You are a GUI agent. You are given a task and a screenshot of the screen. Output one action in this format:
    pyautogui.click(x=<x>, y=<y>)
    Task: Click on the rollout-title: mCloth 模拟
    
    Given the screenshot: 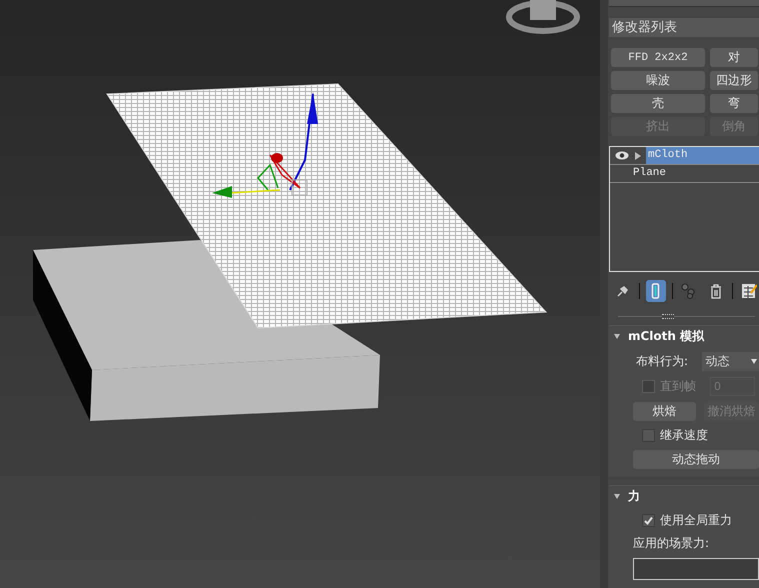 What is the action you would take?
    pyautogui.click(x=666, y=336)
    